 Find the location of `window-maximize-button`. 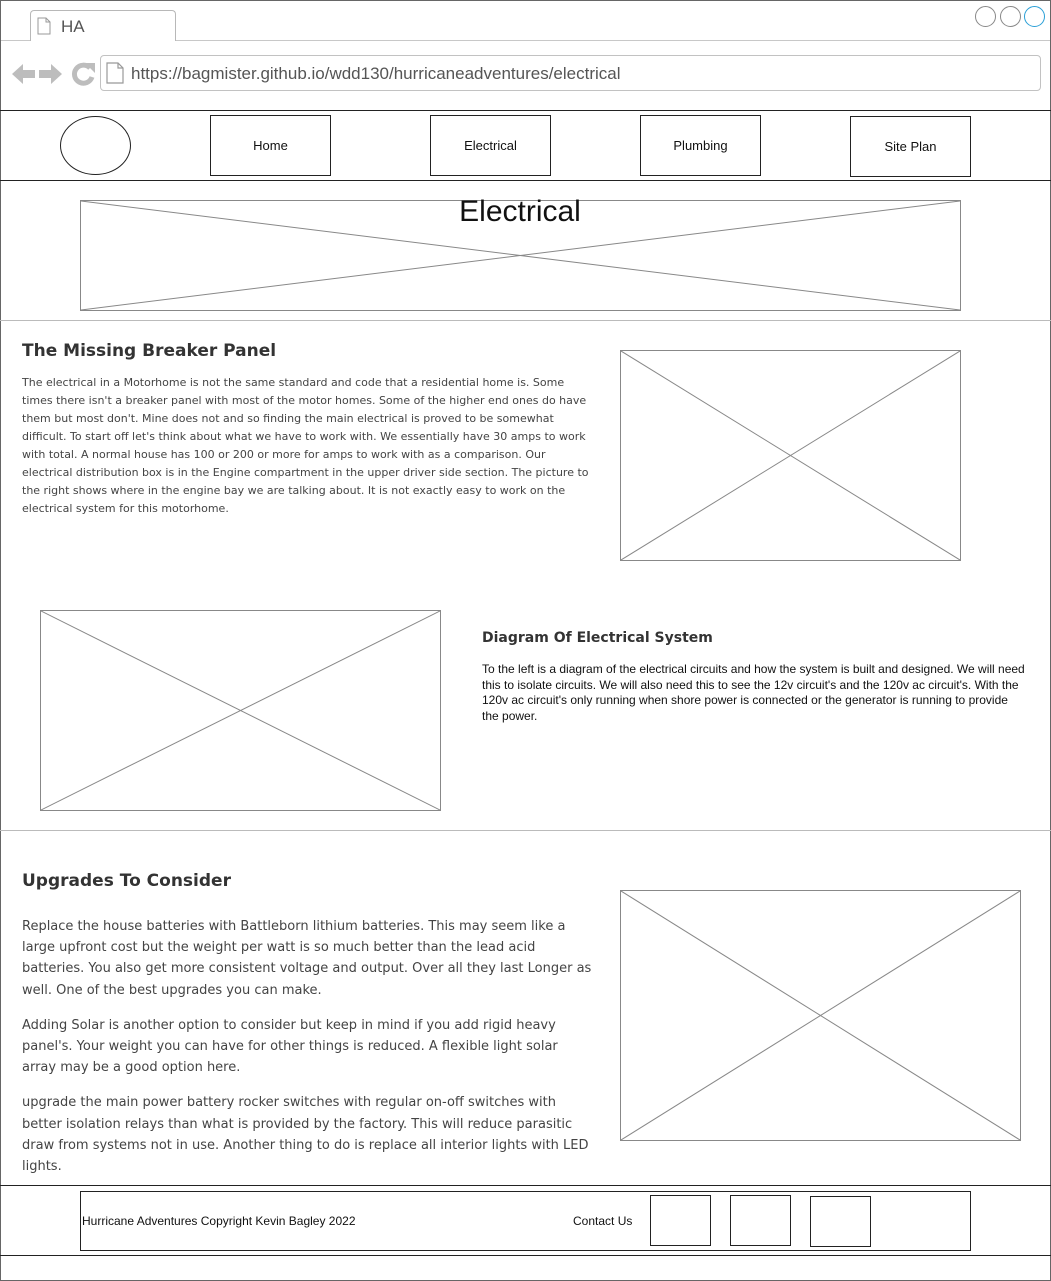

window-maximize-button is located at coordinates (1010, 16).